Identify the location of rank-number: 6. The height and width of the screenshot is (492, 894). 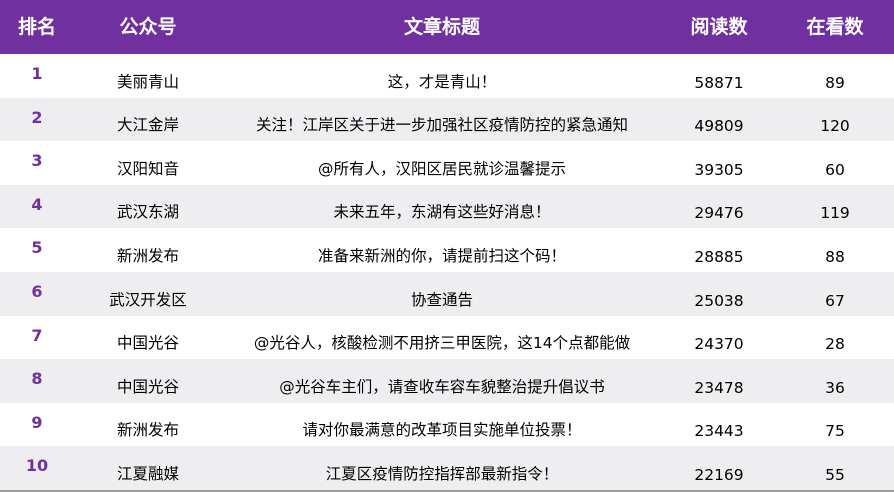
(37, 291).